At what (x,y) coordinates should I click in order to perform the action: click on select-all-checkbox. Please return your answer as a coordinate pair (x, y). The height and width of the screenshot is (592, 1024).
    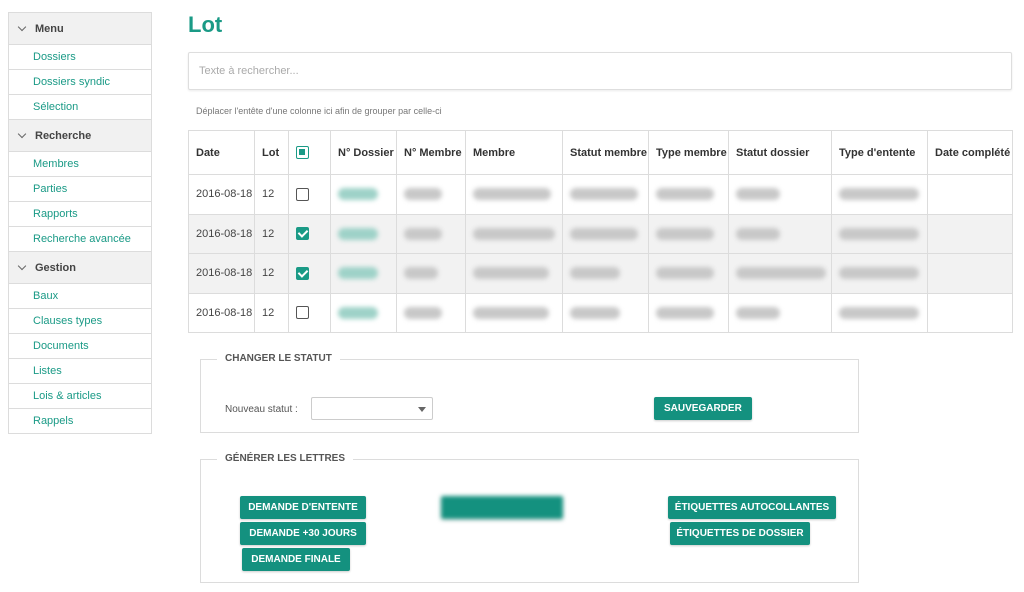
    Looking at the image, I should click on (302, 152).